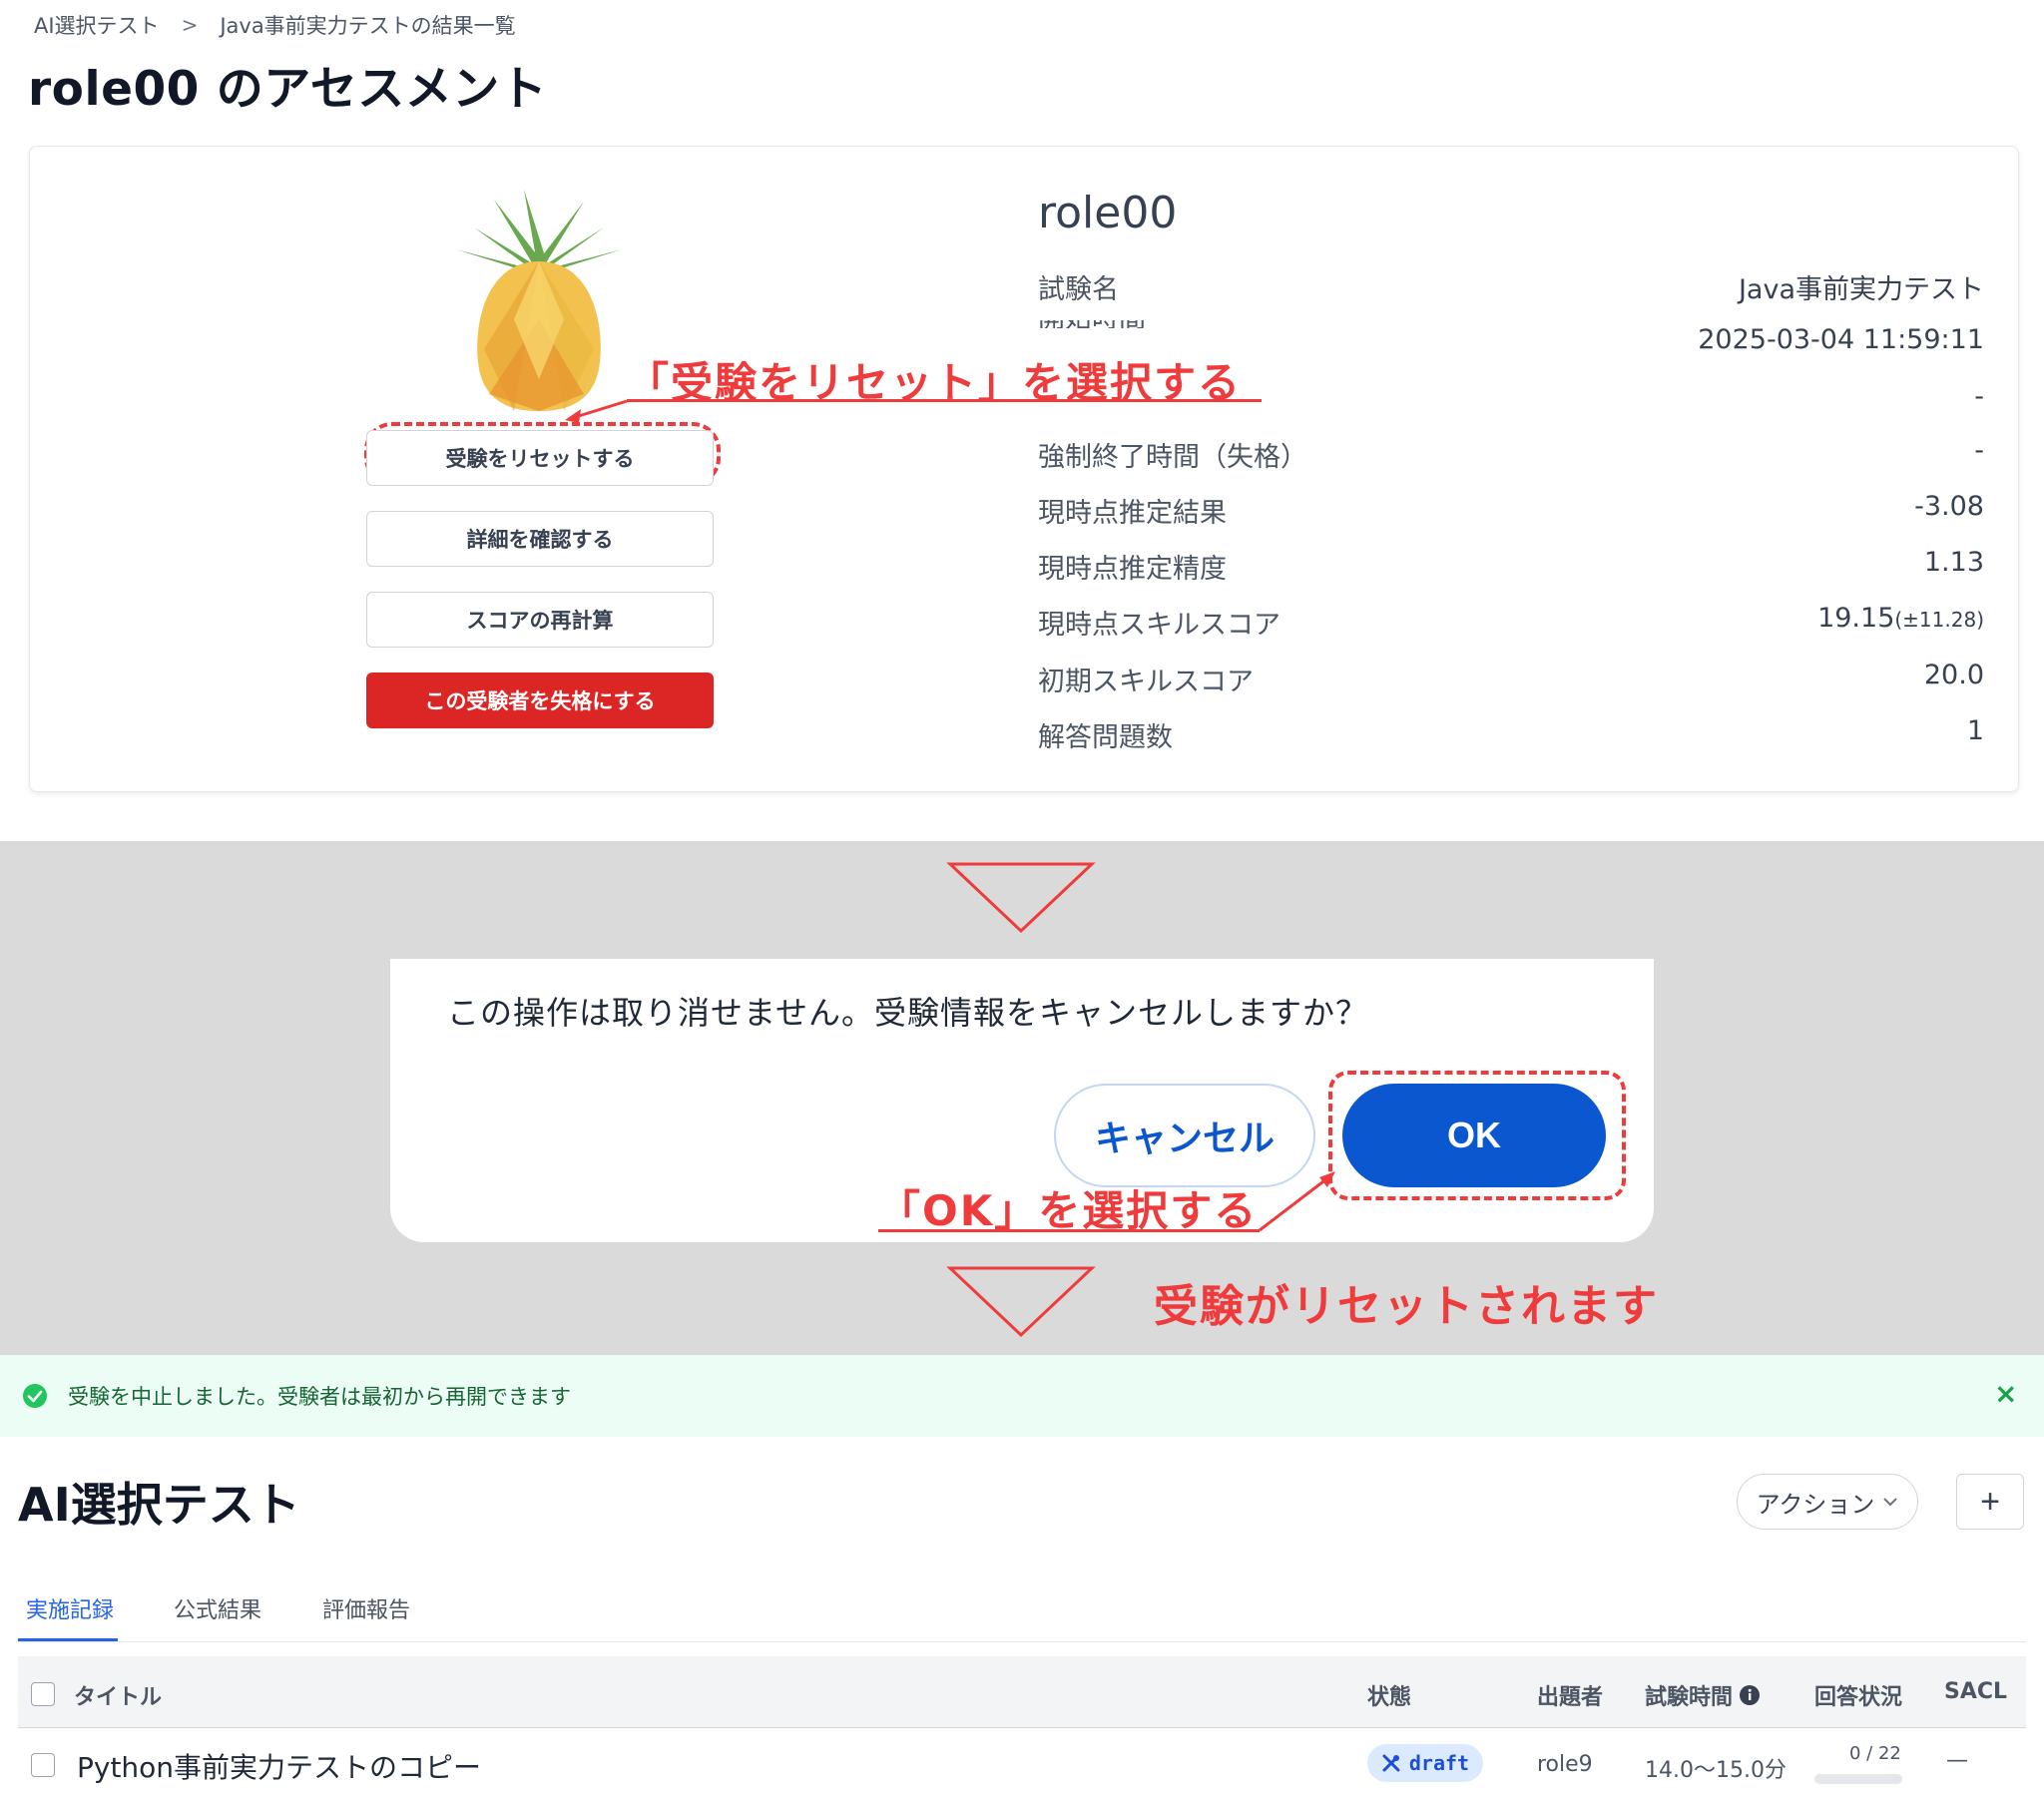  I want to click on info-value-group: 19.15(±11.28), so click(1900, 622).